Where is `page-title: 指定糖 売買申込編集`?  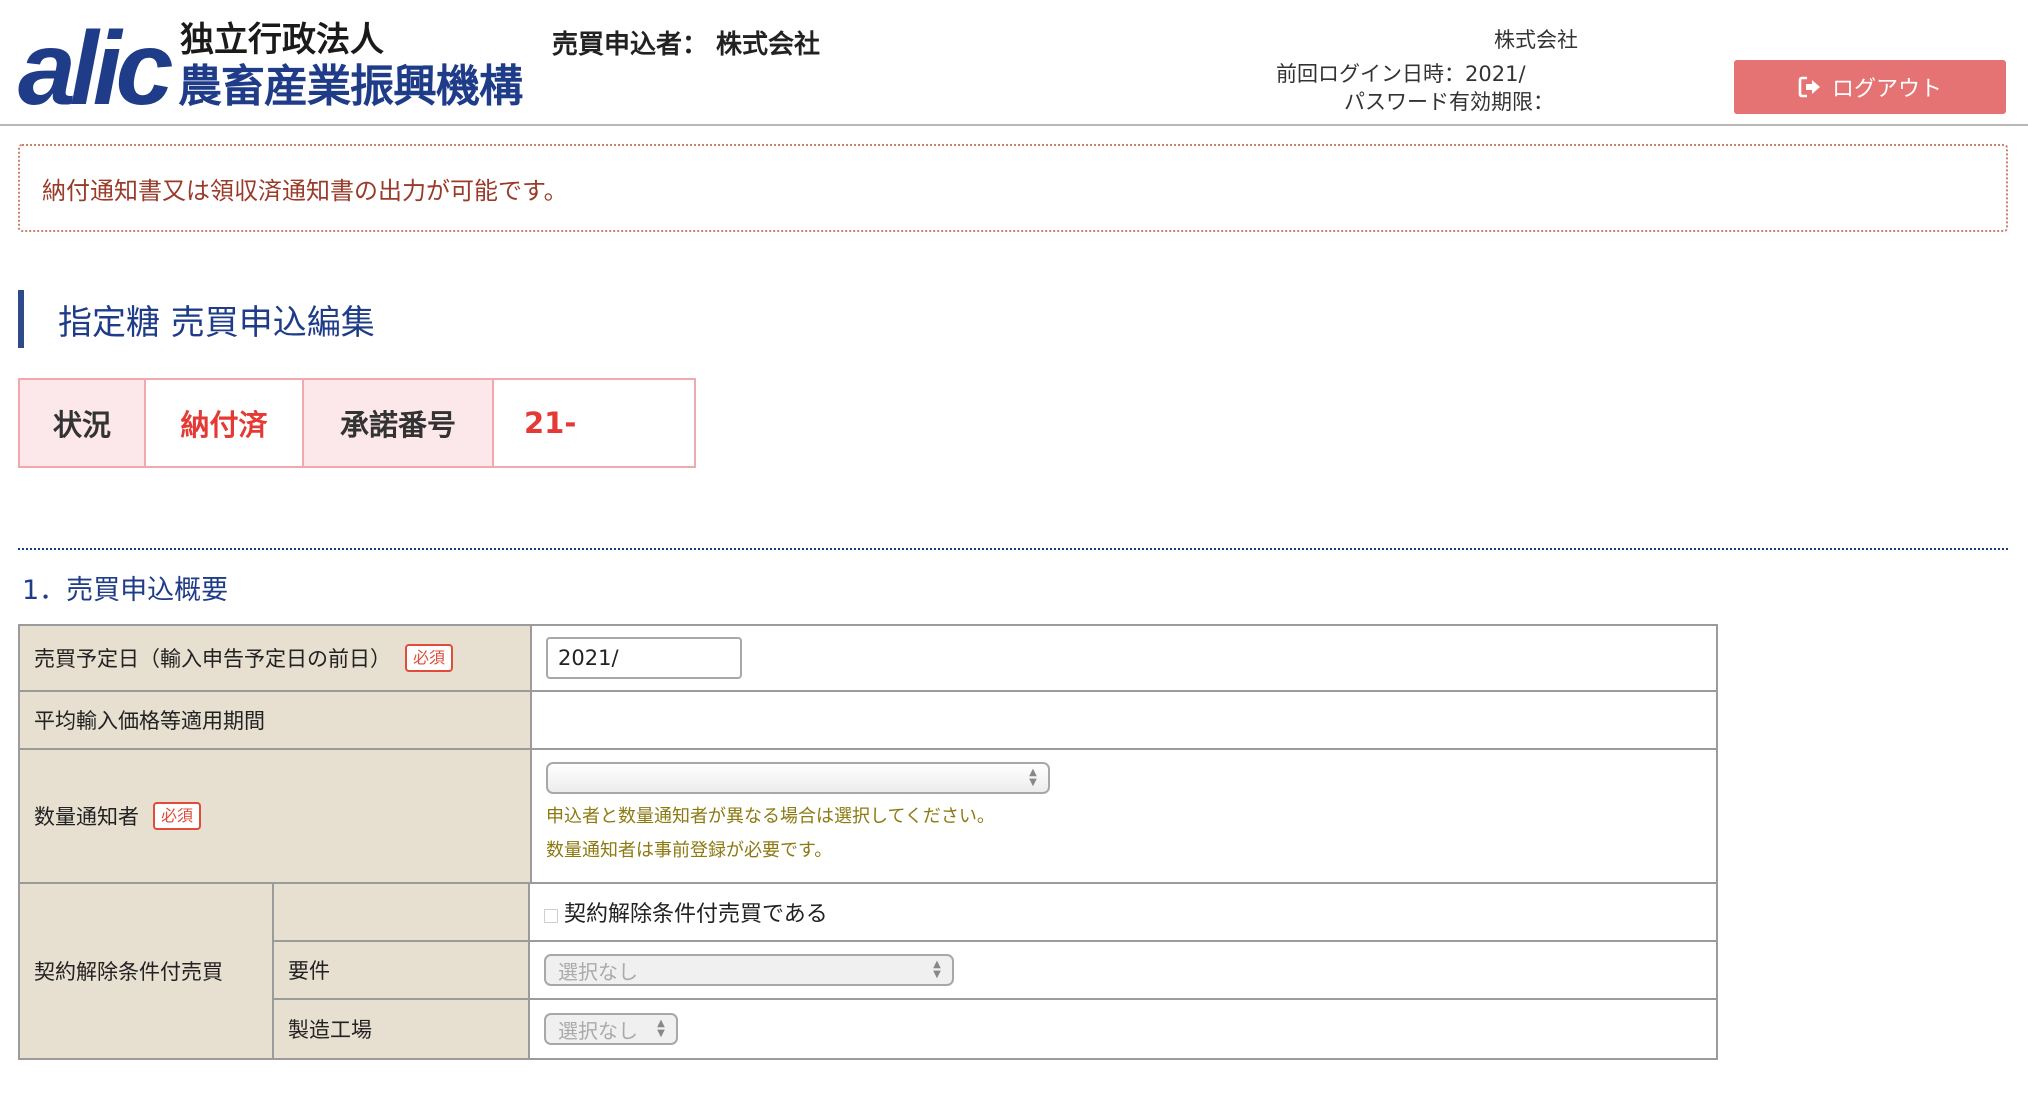
page-title: 指定糖 売買申込編集 is located at coordinates (196, 319).